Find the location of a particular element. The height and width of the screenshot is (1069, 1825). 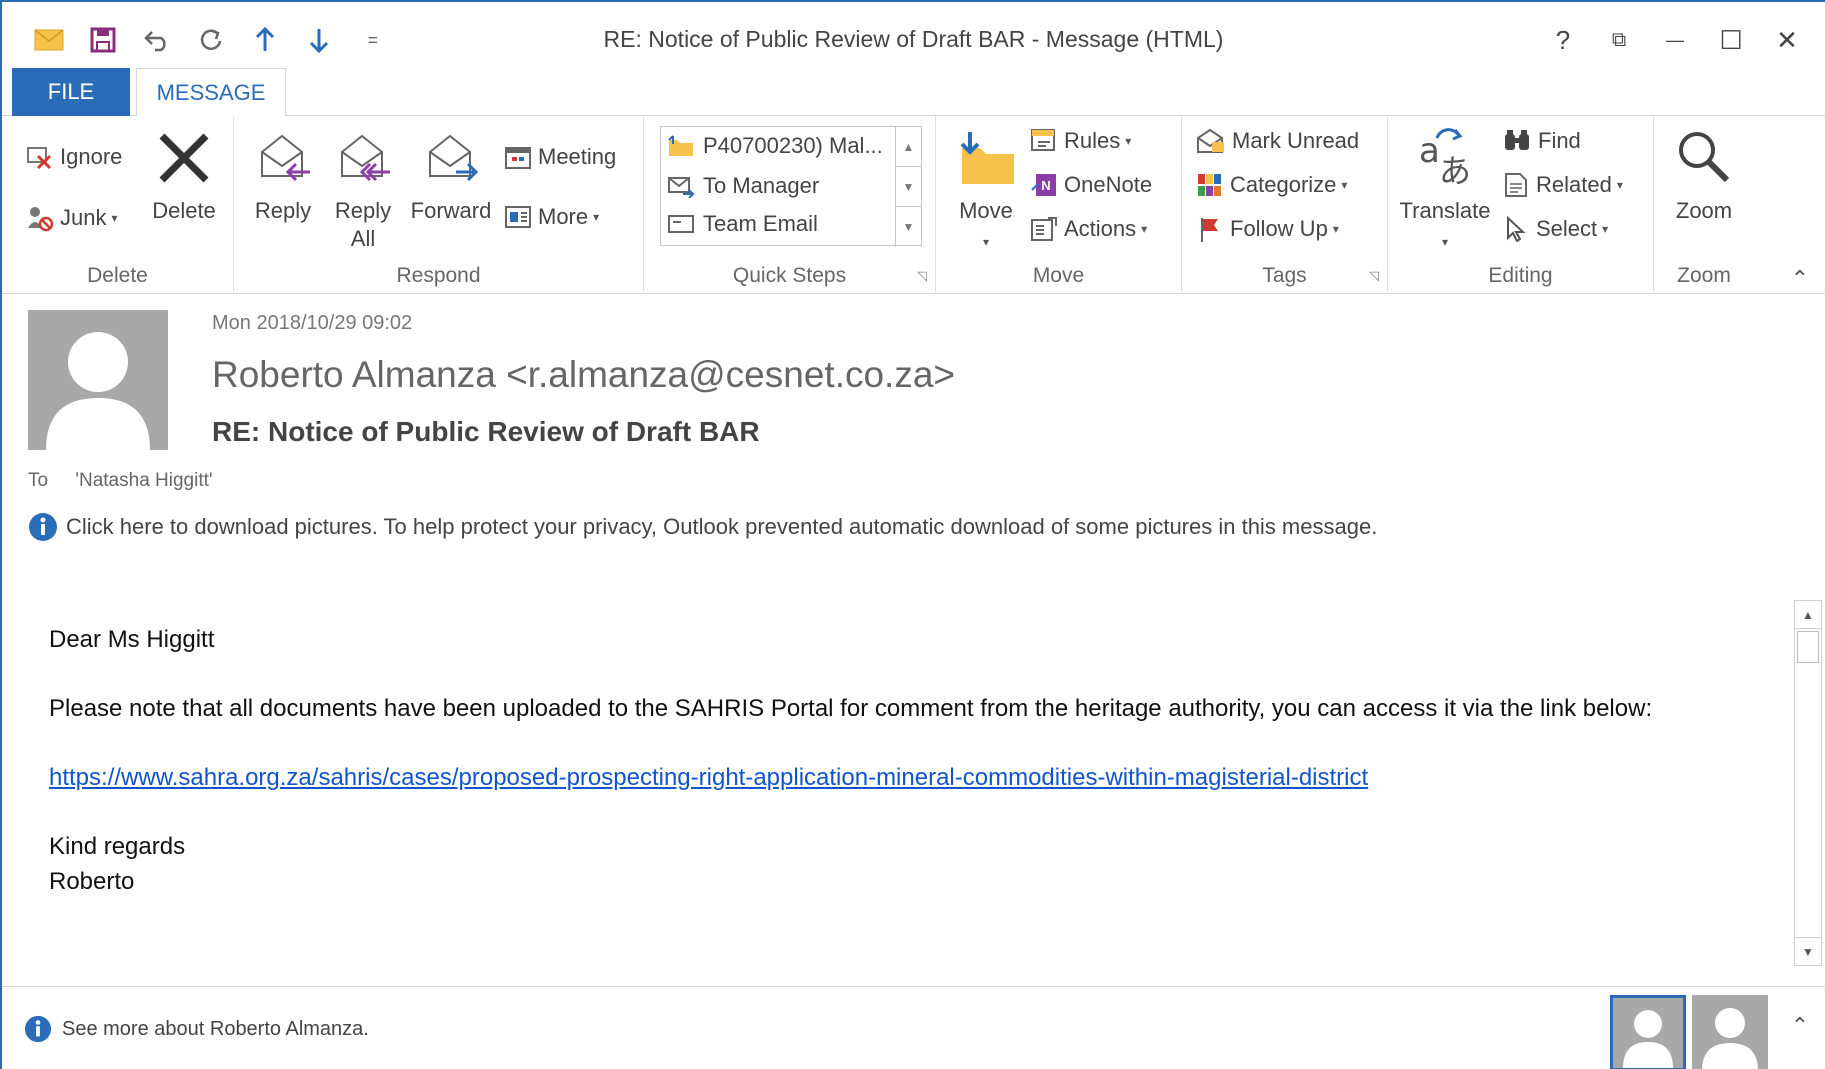

select-button: Select ▾ is located at coordinates (1555, 229).